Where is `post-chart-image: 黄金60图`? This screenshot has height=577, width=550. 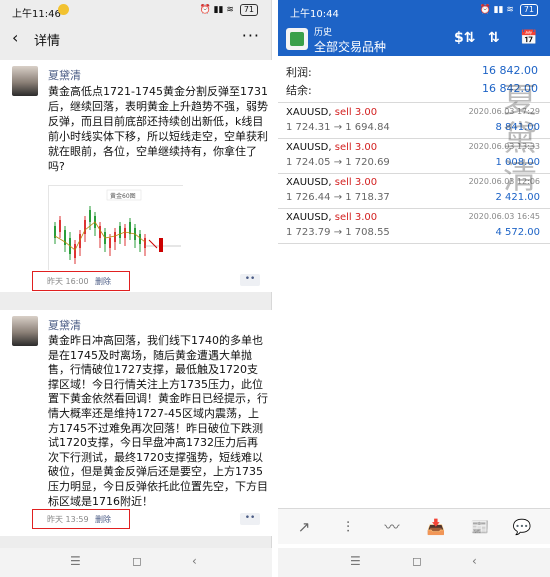 post-chart-image: 黄金60图 is located at coordinates (116, 228).